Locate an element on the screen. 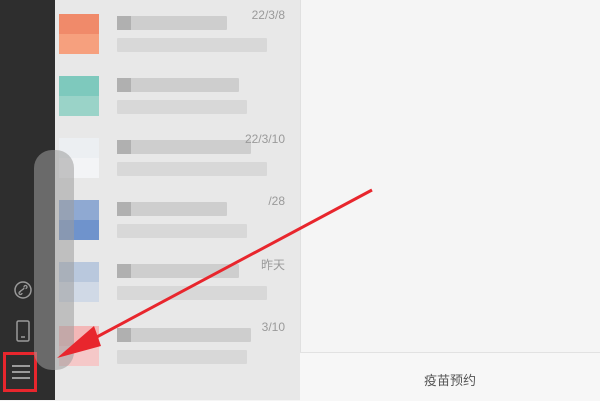  phone-icon is located at coordinates (23, 331).